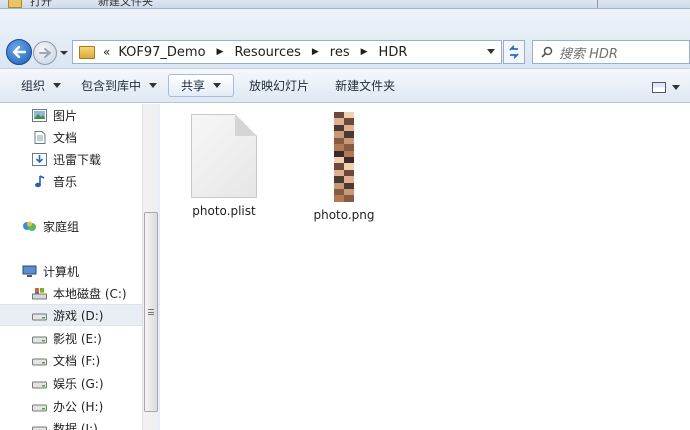  I want to click on nav-item-drive-e: 影视 (E:), so click(71, 338).